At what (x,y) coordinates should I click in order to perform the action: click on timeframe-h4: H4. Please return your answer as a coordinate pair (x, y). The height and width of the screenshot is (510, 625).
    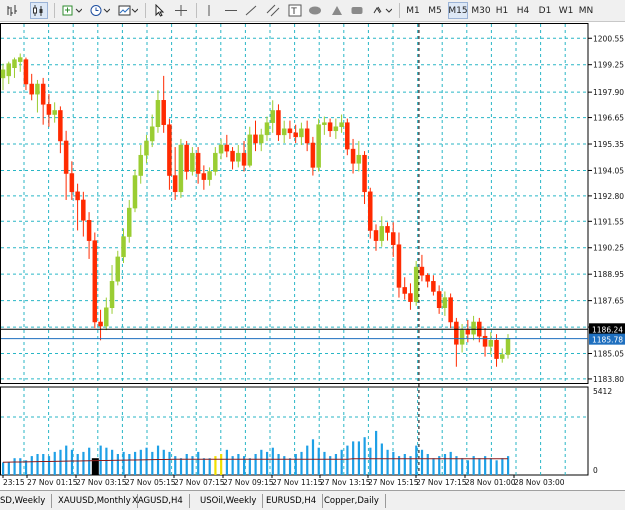
    Looking at the image, I should click on (523, 10).